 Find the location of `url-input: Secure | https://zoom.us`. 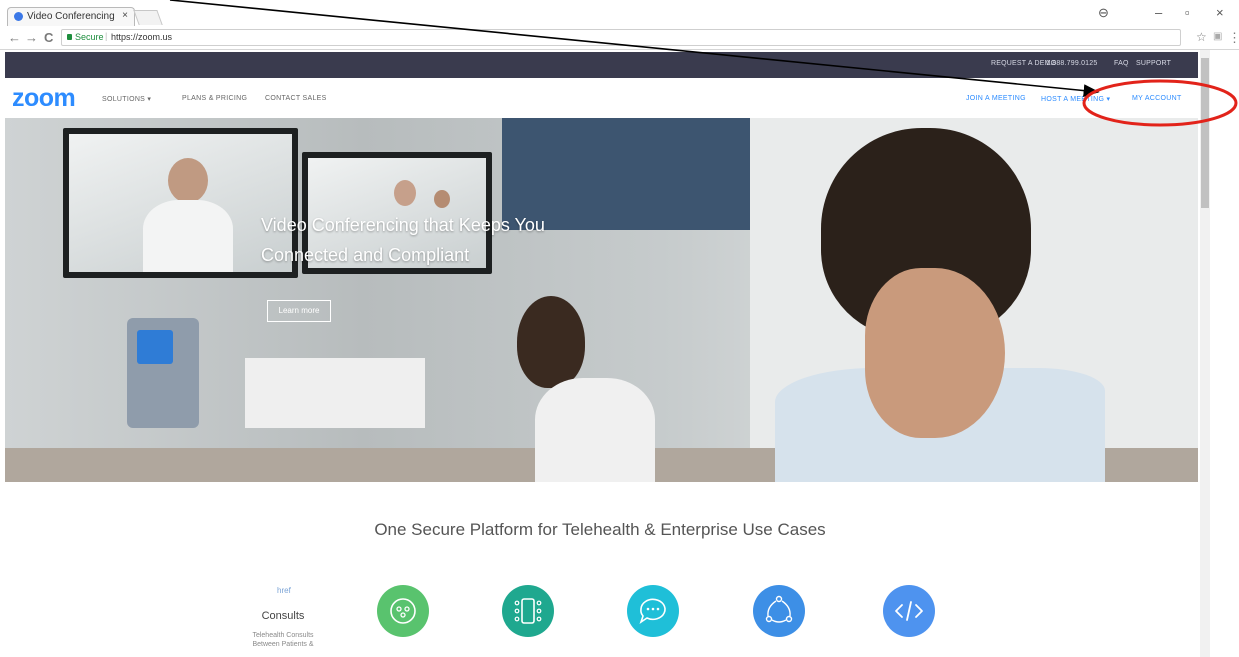

url-input: Secure | https://zoom.us is located at coordinates (621, 37).